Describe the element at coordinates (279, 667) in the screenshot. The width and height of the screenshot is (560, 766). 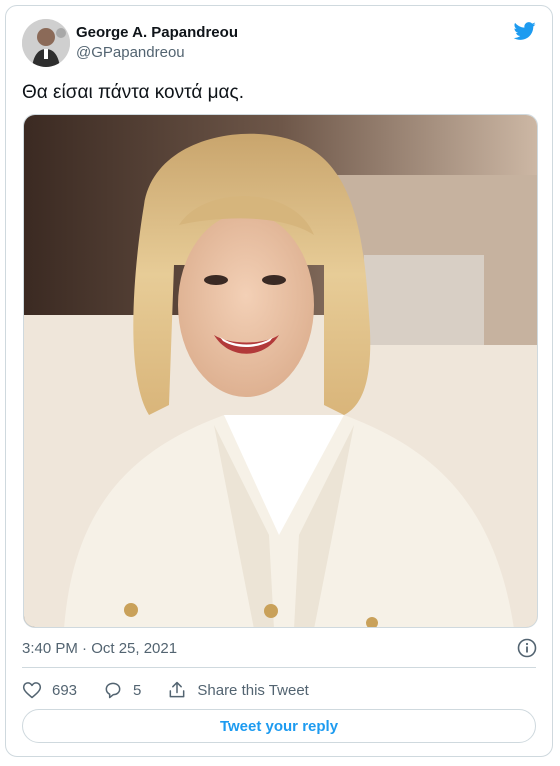
I see `divider` at that location.